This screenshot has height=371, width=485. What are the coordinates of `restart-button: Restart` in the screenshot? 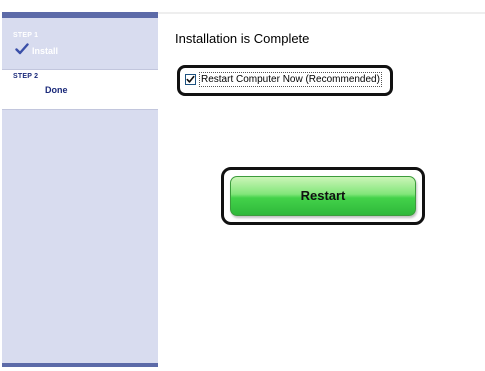 It's located at (323, 196).